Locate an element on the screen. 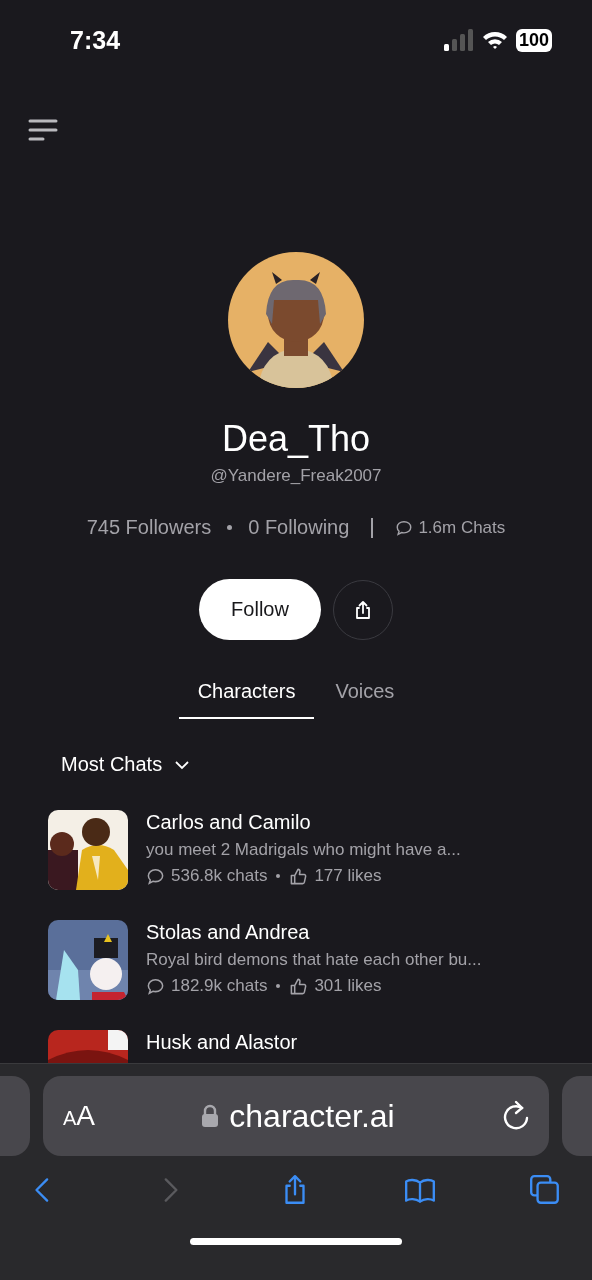 The image size is (592, 1280). sort-dropdown: Most Chats is located at coordinates (126, 764).